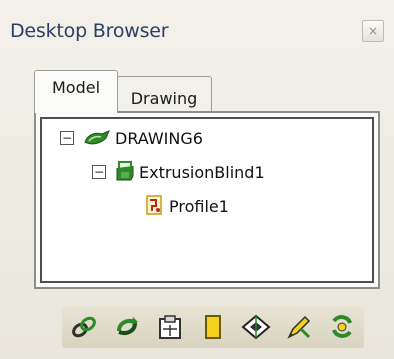 The height and width of the screenshot is (359, 394). What do you see at coordinates (127, 327) in the screenshot?
I see `update-part-icon` at bounding box center [127, 327].